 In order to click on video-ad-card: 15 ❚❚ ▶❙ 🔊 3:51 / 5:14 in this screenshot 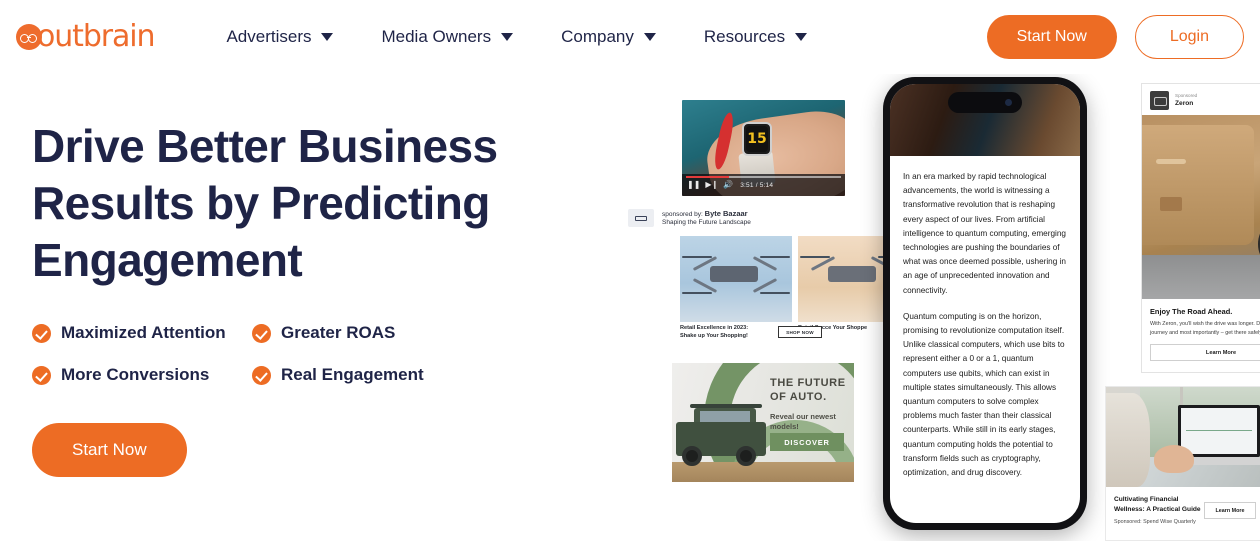, I will do `click(763, 148)`.